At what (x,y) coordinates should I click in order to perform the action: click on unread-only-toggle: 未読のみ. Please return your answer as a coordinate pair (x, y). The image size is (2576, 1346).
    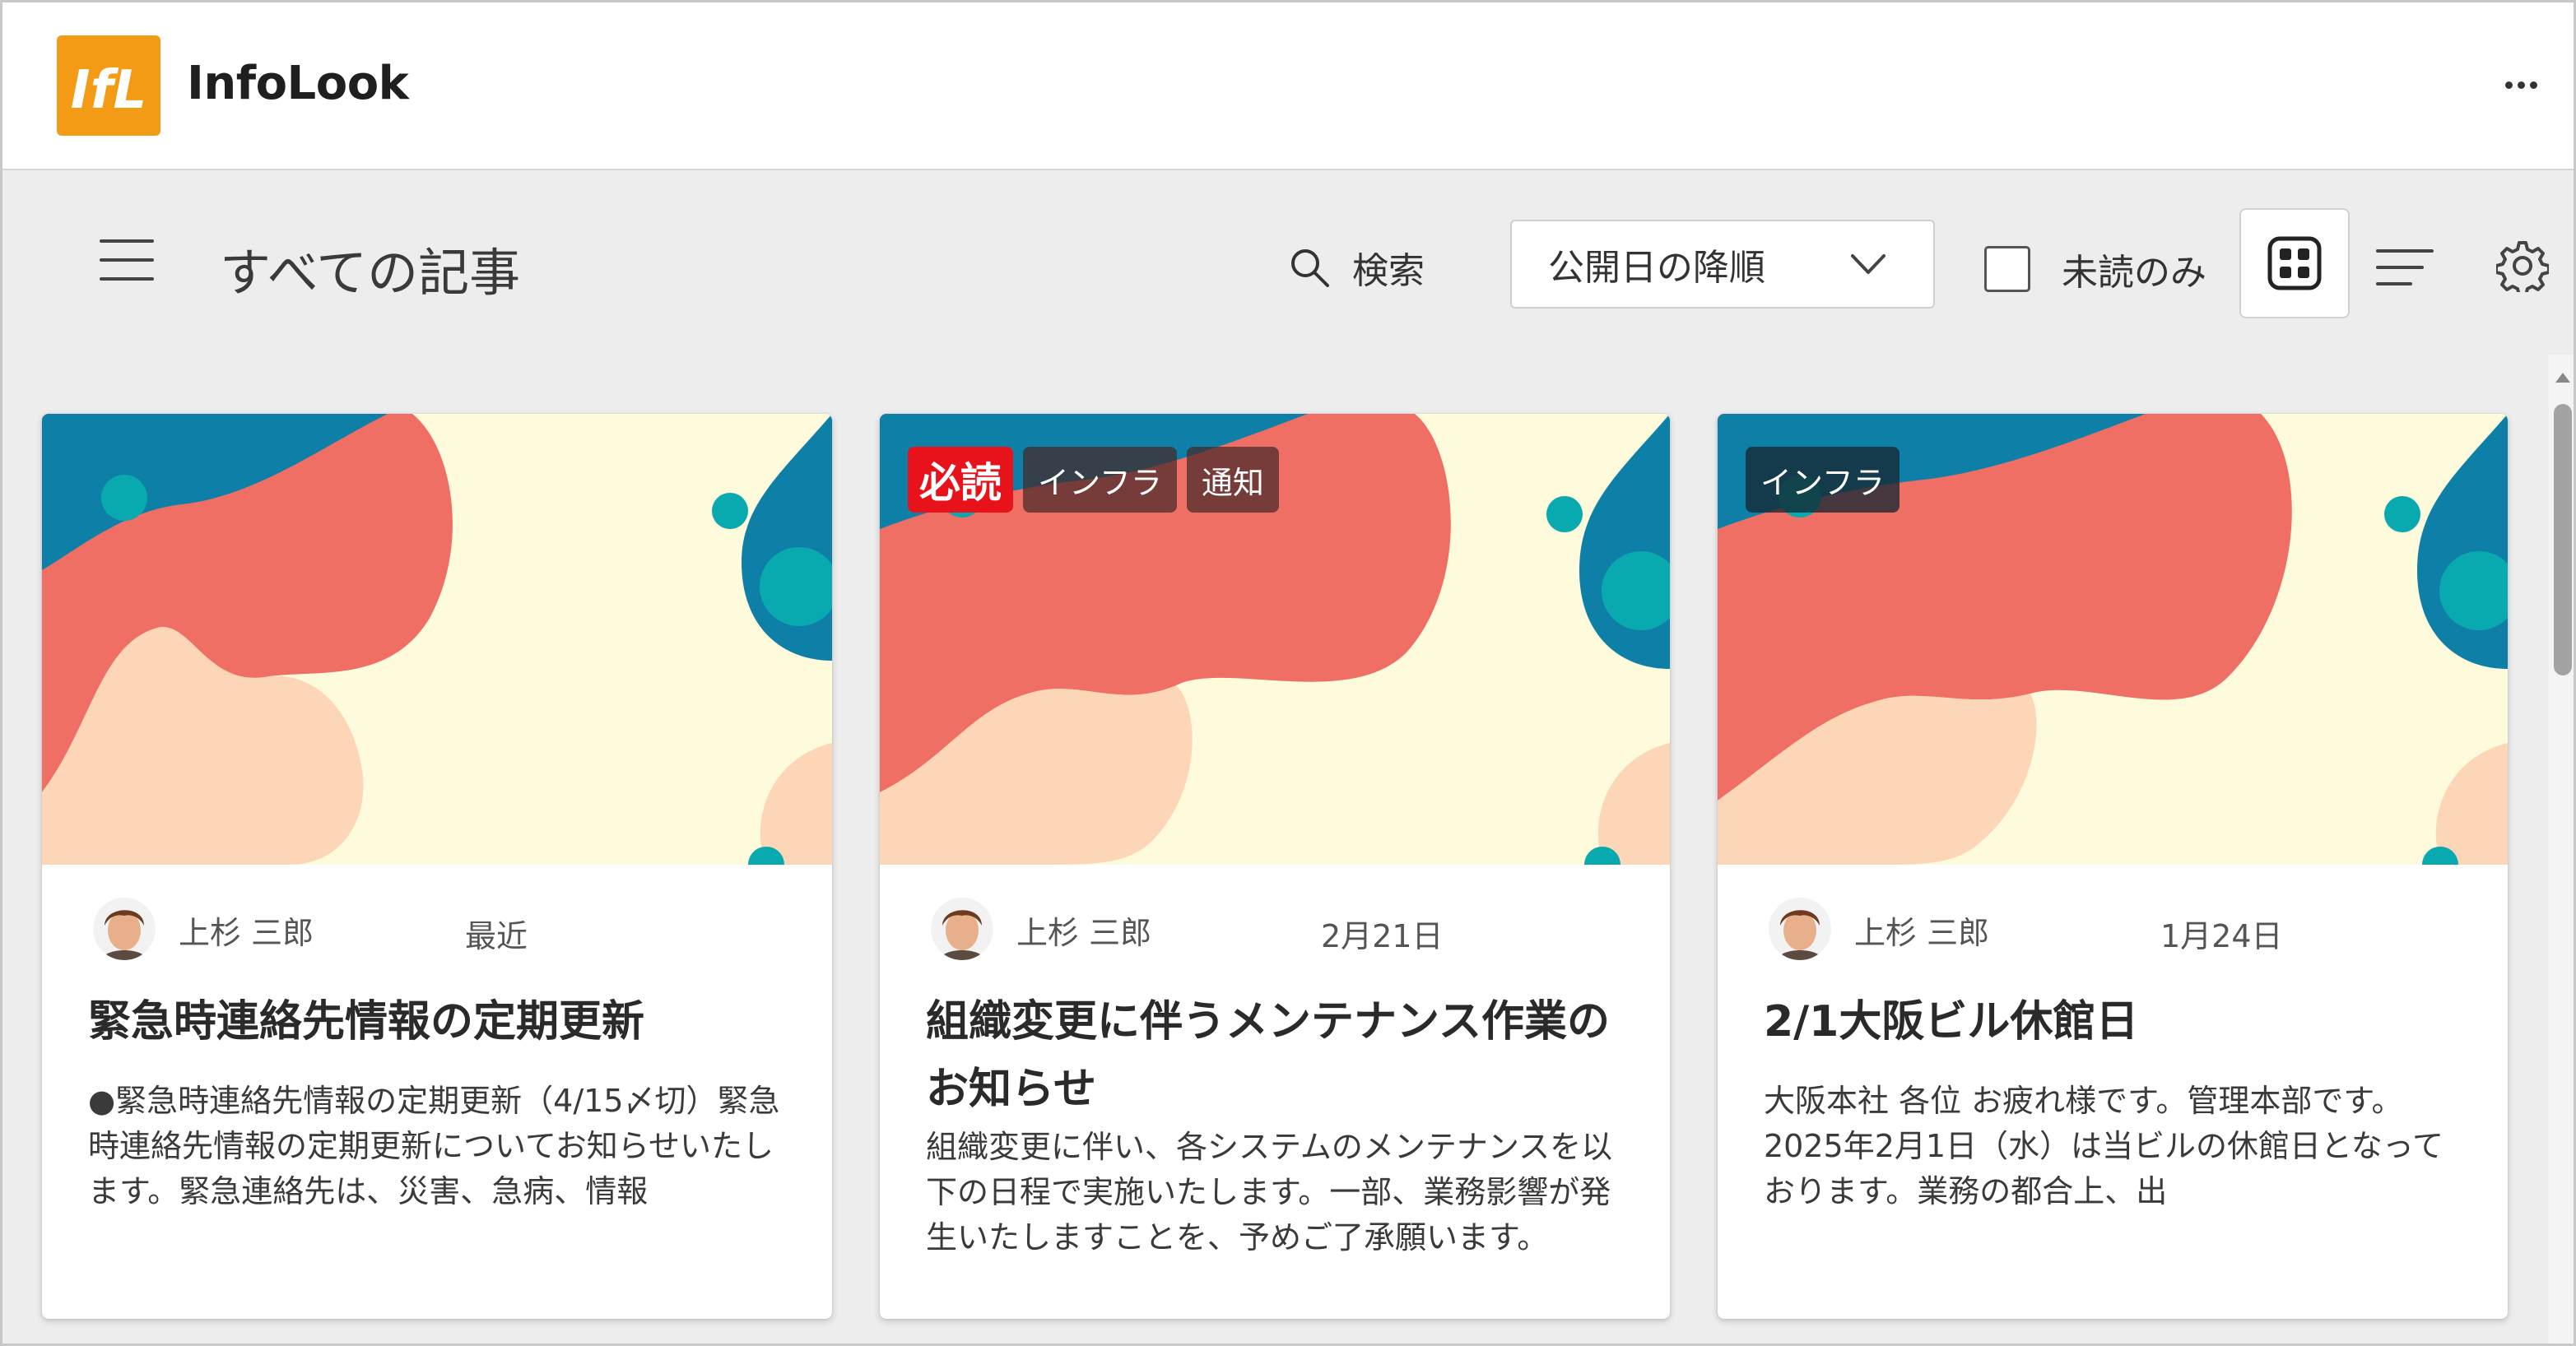
    Looking at the image, I should click on (2095, 269).